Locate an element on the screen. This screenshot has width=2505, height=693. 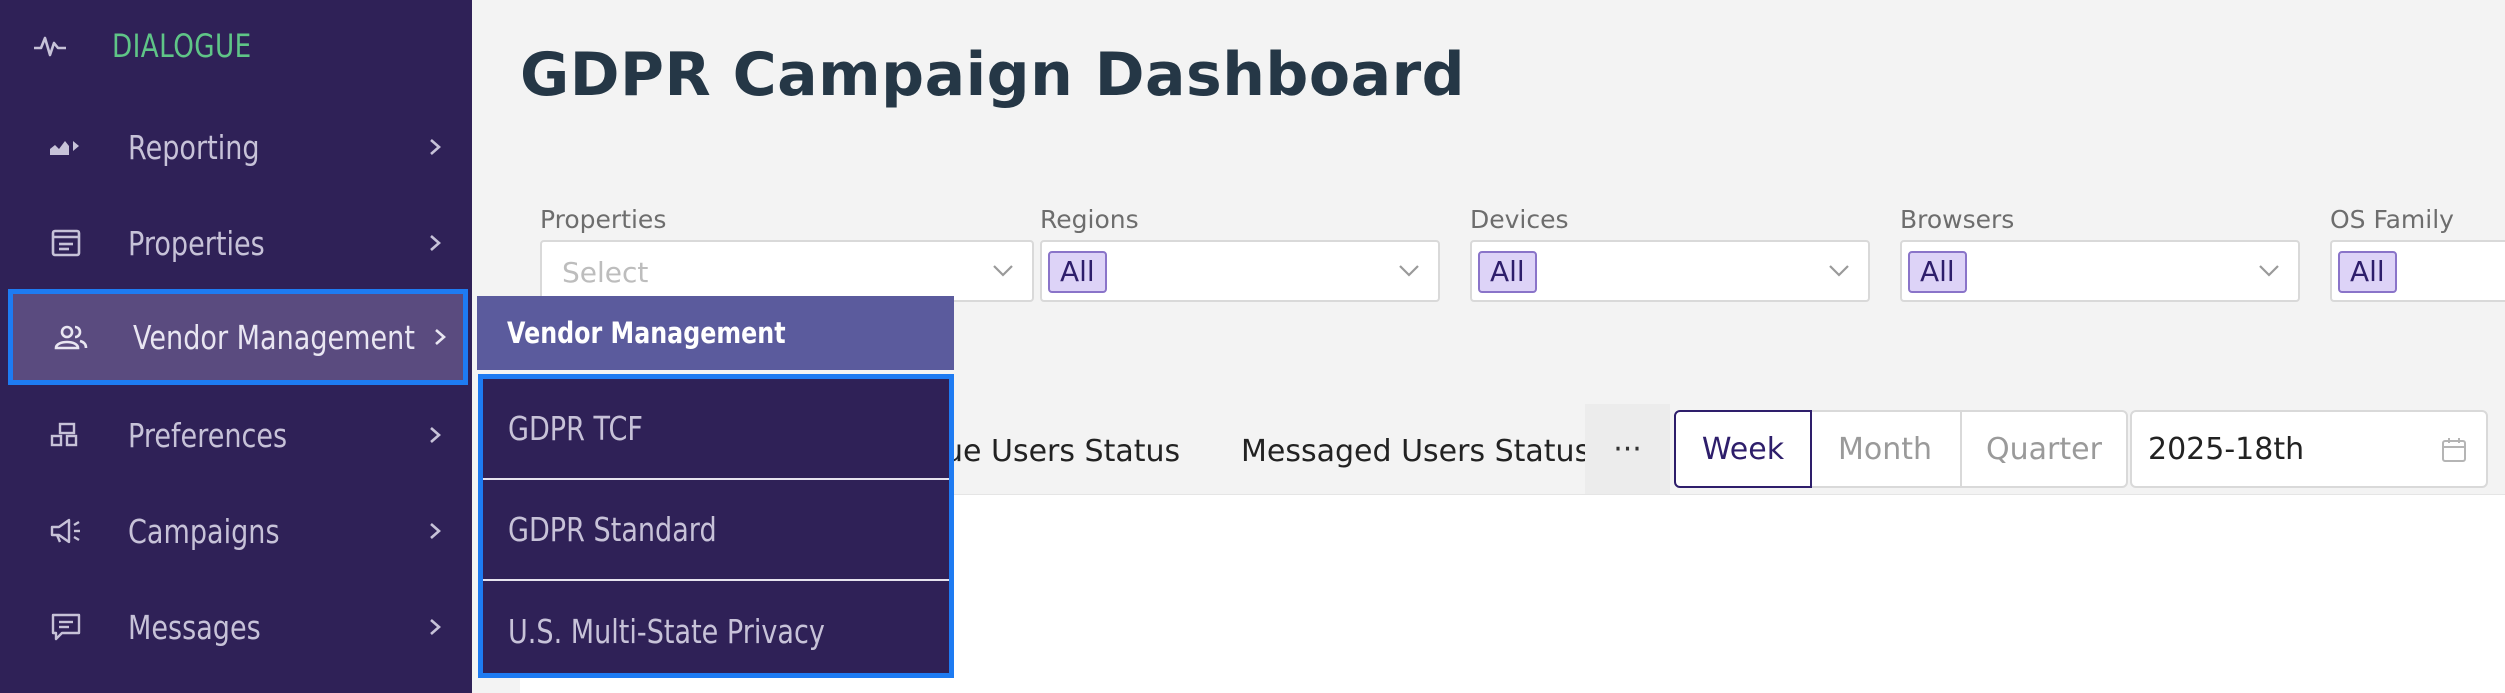
sidebar-item-label: Preferences is located at coordinates (208, 435).